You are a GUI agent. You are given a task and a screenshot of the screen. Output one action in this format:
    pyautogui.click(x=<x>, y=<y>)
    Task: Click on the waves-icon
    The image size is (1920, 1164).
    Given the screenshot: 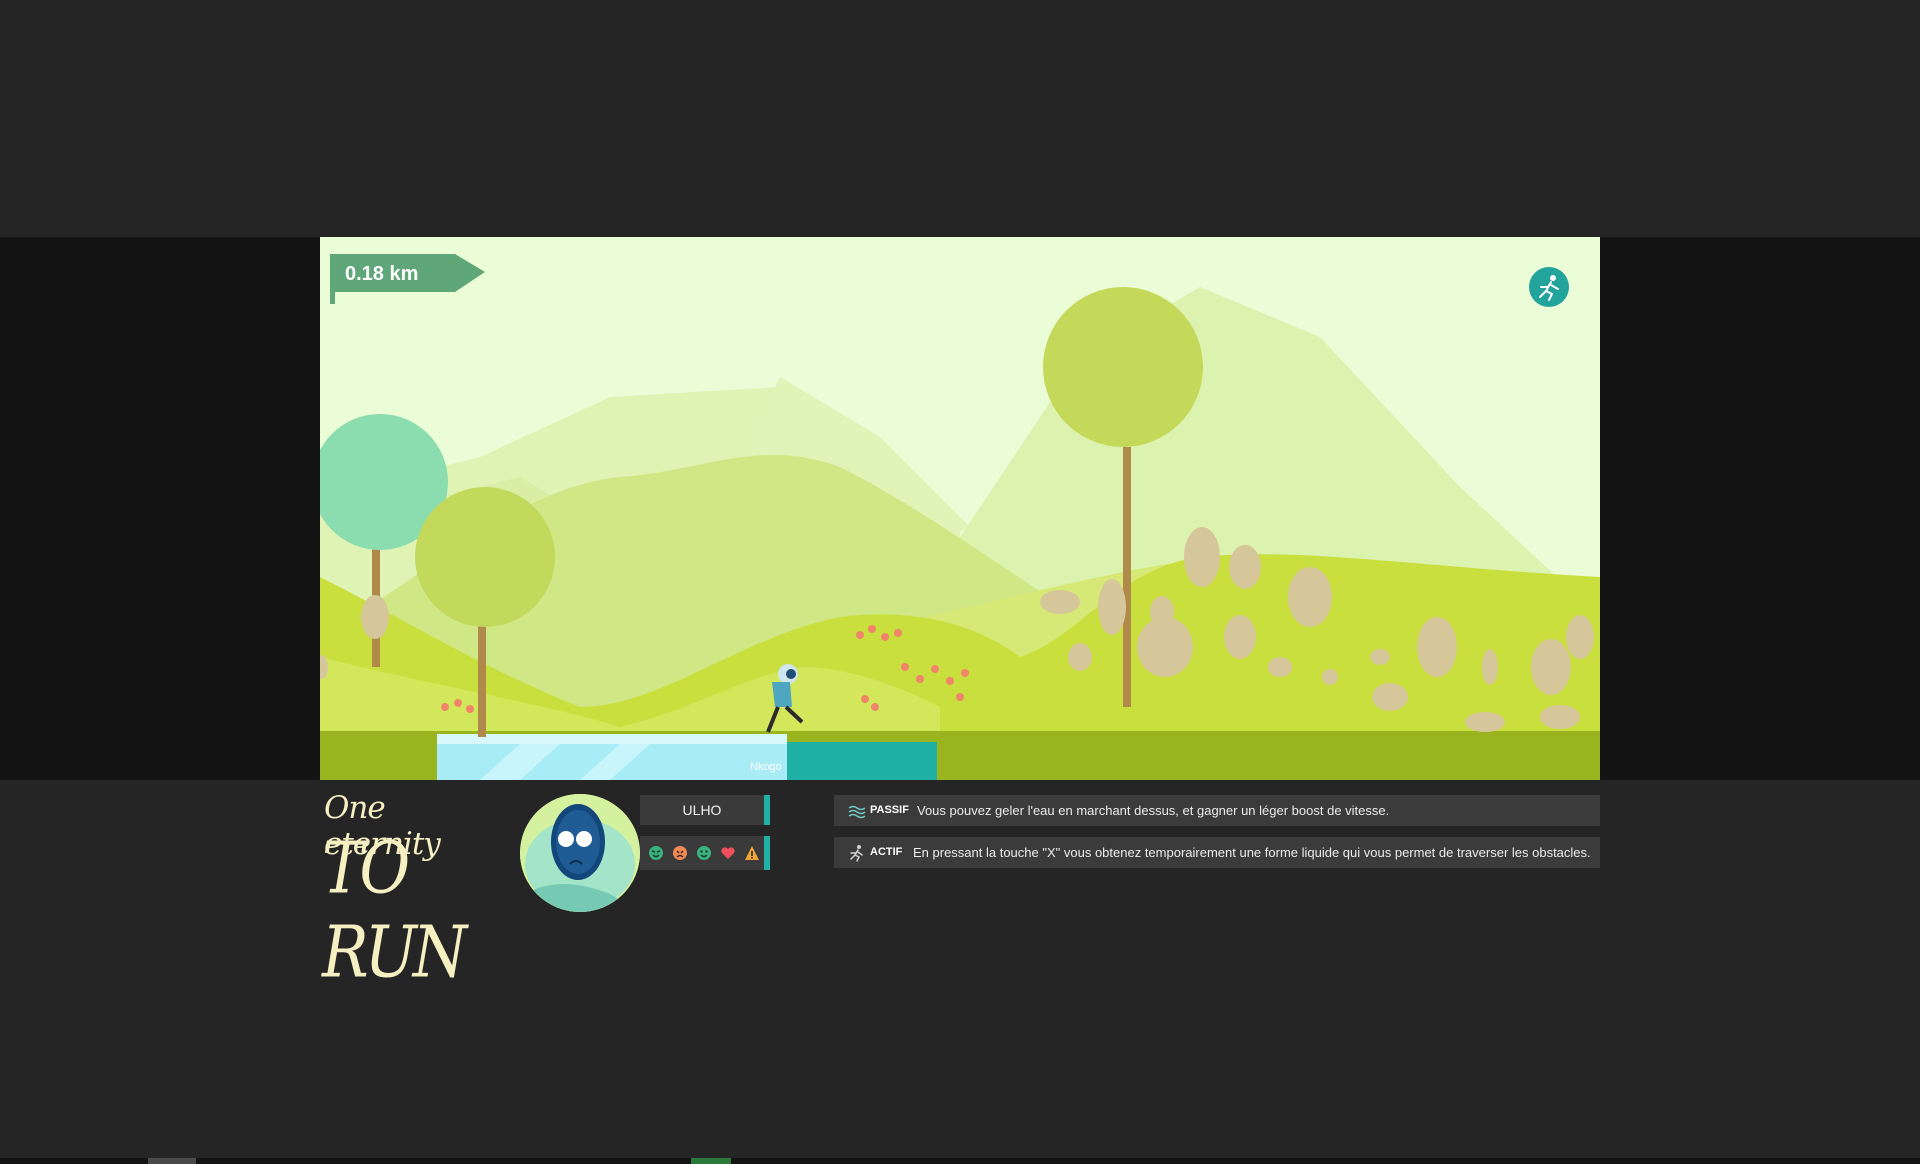 What is the action you would take?
    pyautogui.click(x=857, y=811)
    